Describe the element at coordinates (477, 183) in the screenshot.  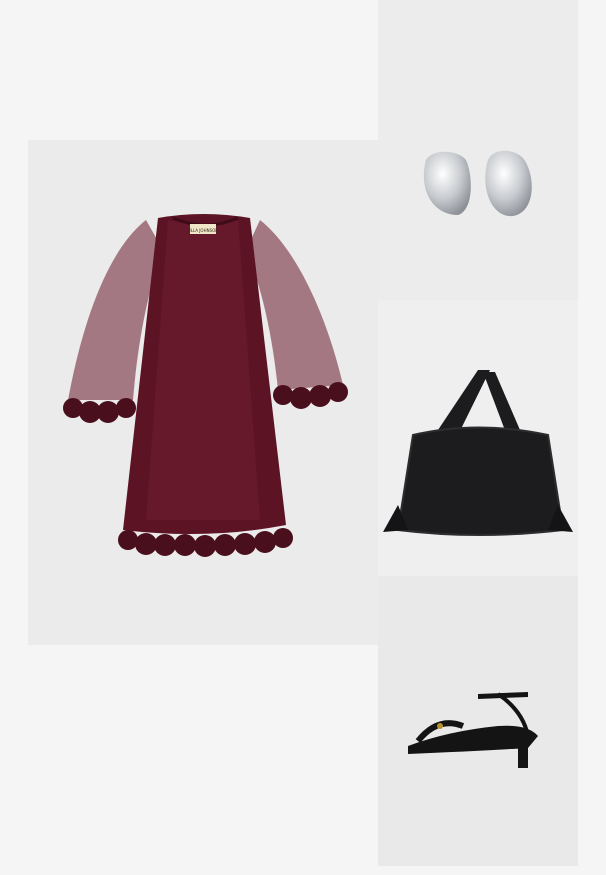
I see `earrings-image` at that location.